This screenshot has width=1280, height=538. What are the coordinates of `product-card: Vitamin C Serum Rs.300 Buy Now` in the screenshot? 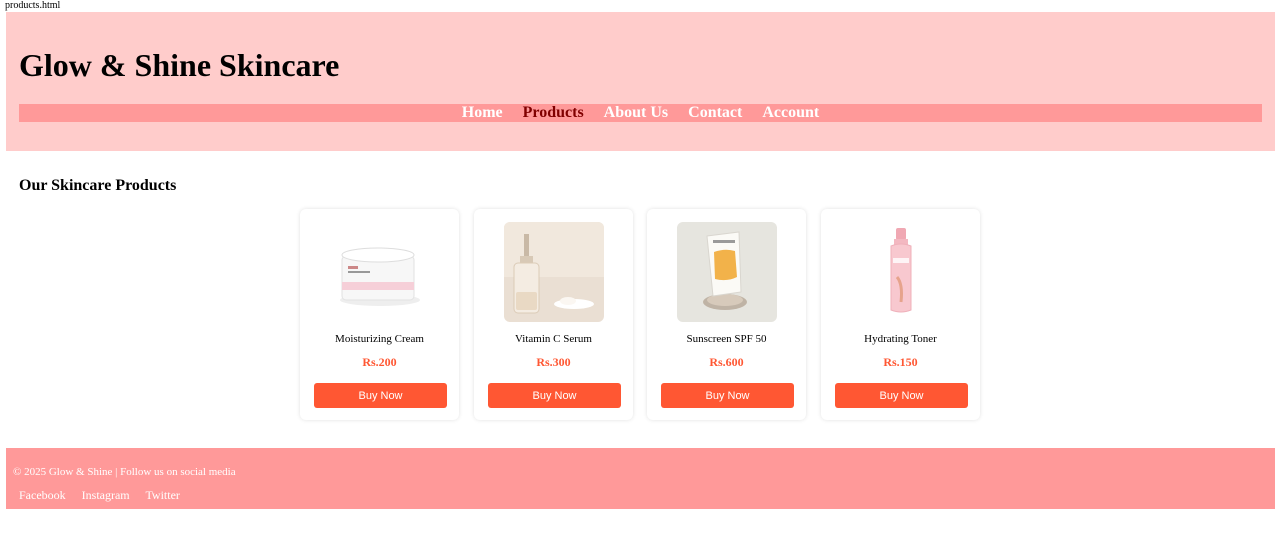 It's located at (553, 314).